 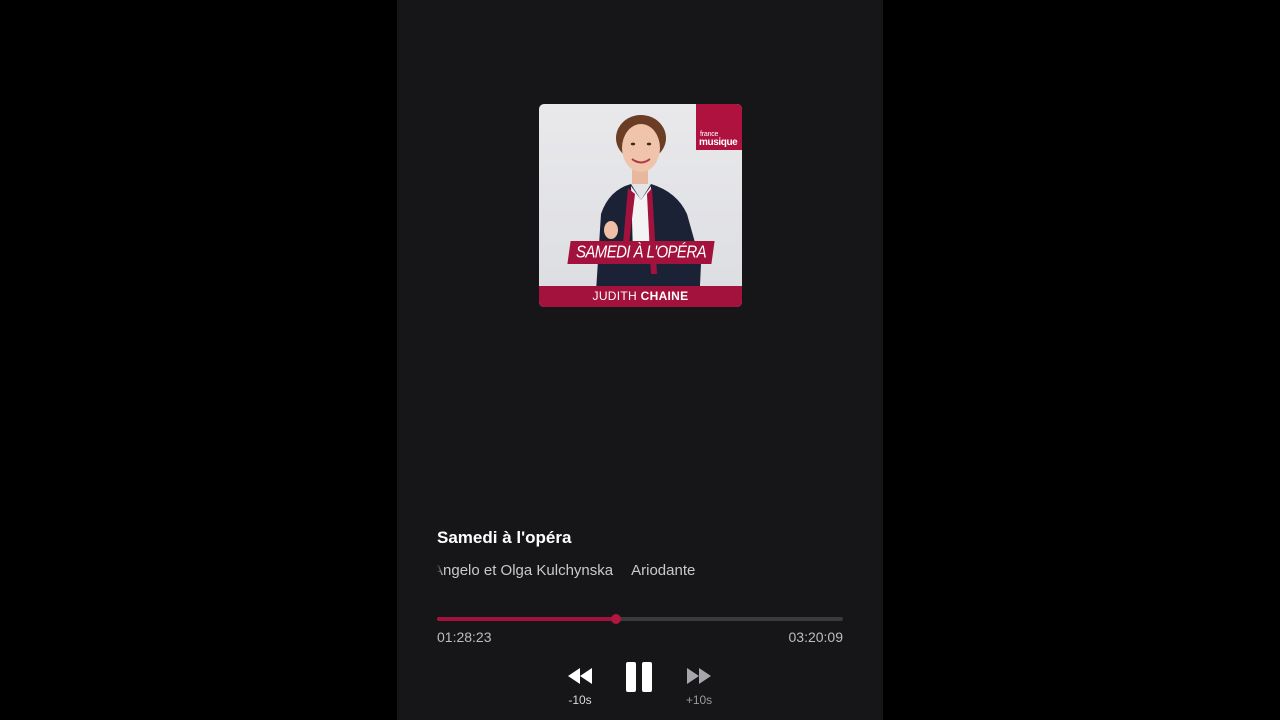 What do you see at coordinates (525, 570) in the screenshot?
I see `subtitle-part-1: Angelo et Olga Kulchynska` at bounding box center [525, 570].